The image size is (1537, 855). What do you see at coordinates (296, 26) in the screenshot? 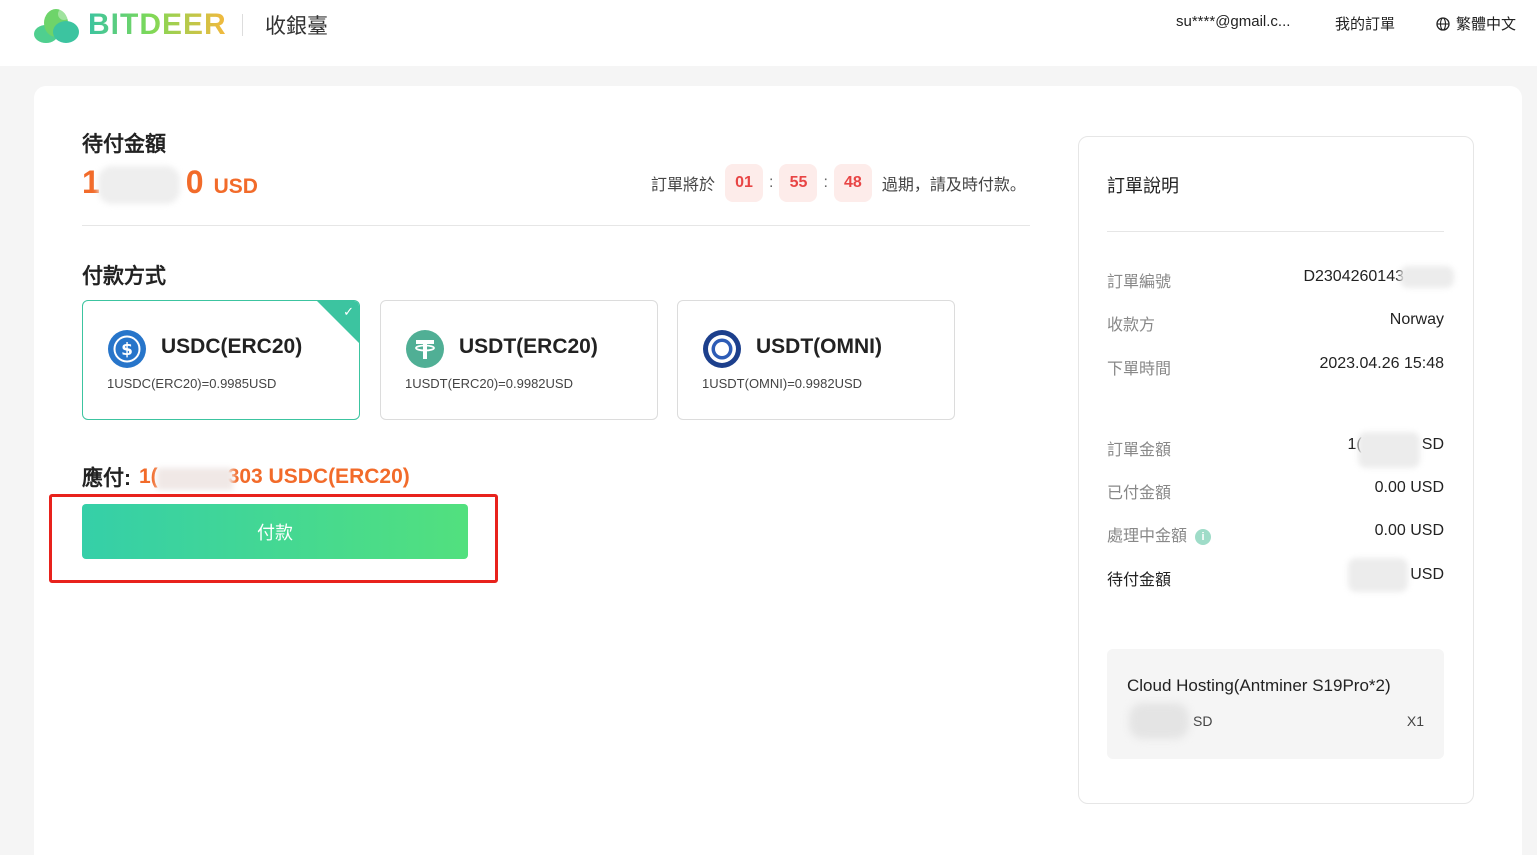
I see `page-title: 收銀臺` at bounding box center [296, 26].